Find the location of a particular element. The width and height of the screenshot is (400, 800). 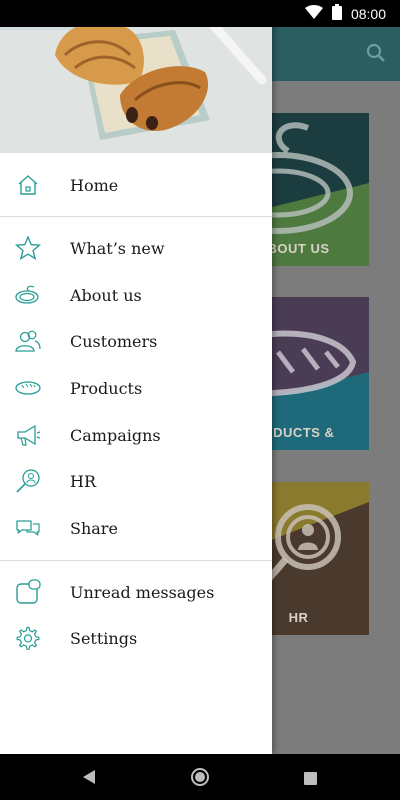

menu-item-label: HR is located at coordinates (83, 481).